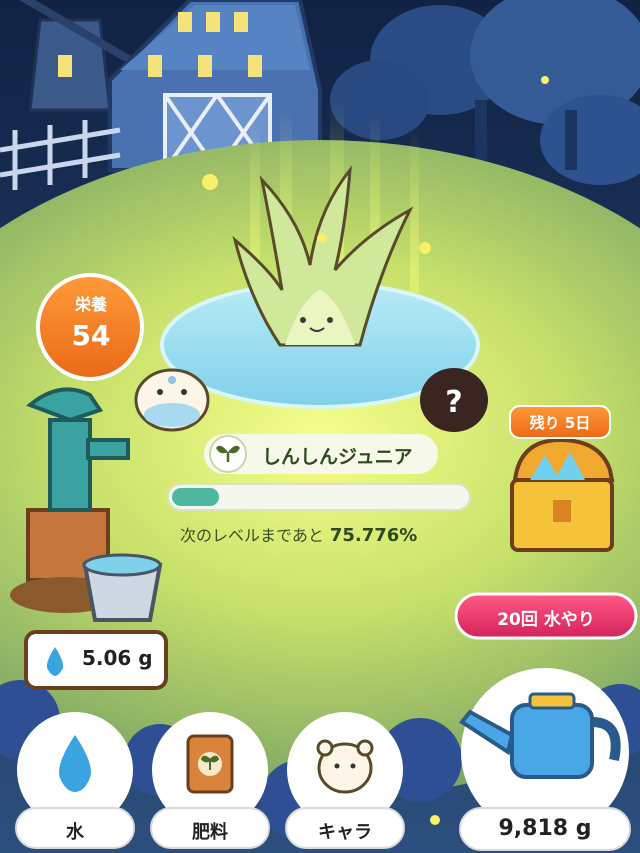  I want to click on plant-name: しんしんジュニア, so click(337, 457).